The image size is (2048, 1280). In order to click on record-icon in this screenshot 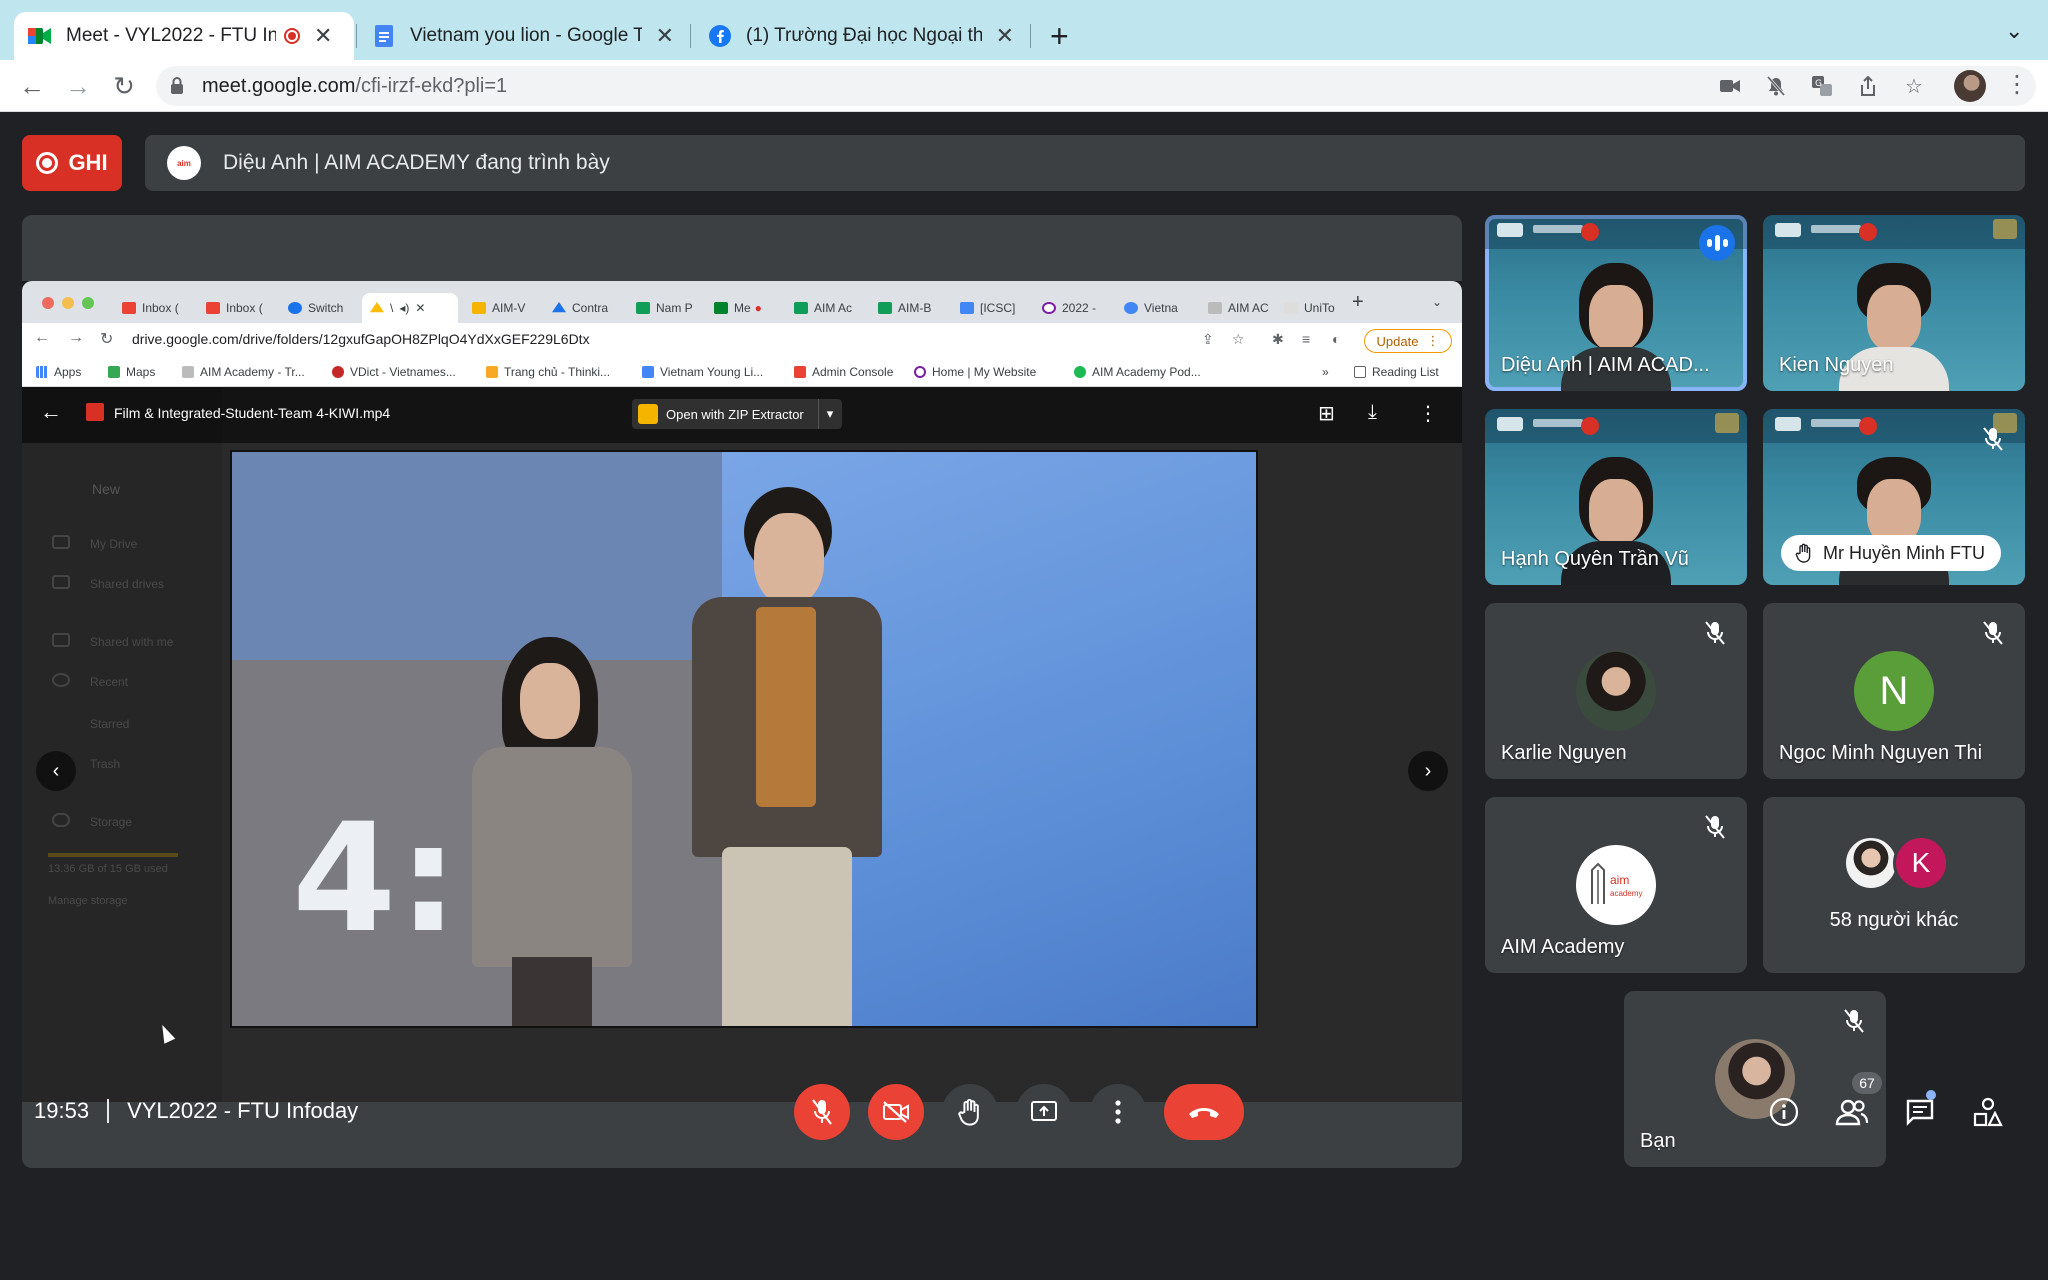, I will do `click(47, 163)`.